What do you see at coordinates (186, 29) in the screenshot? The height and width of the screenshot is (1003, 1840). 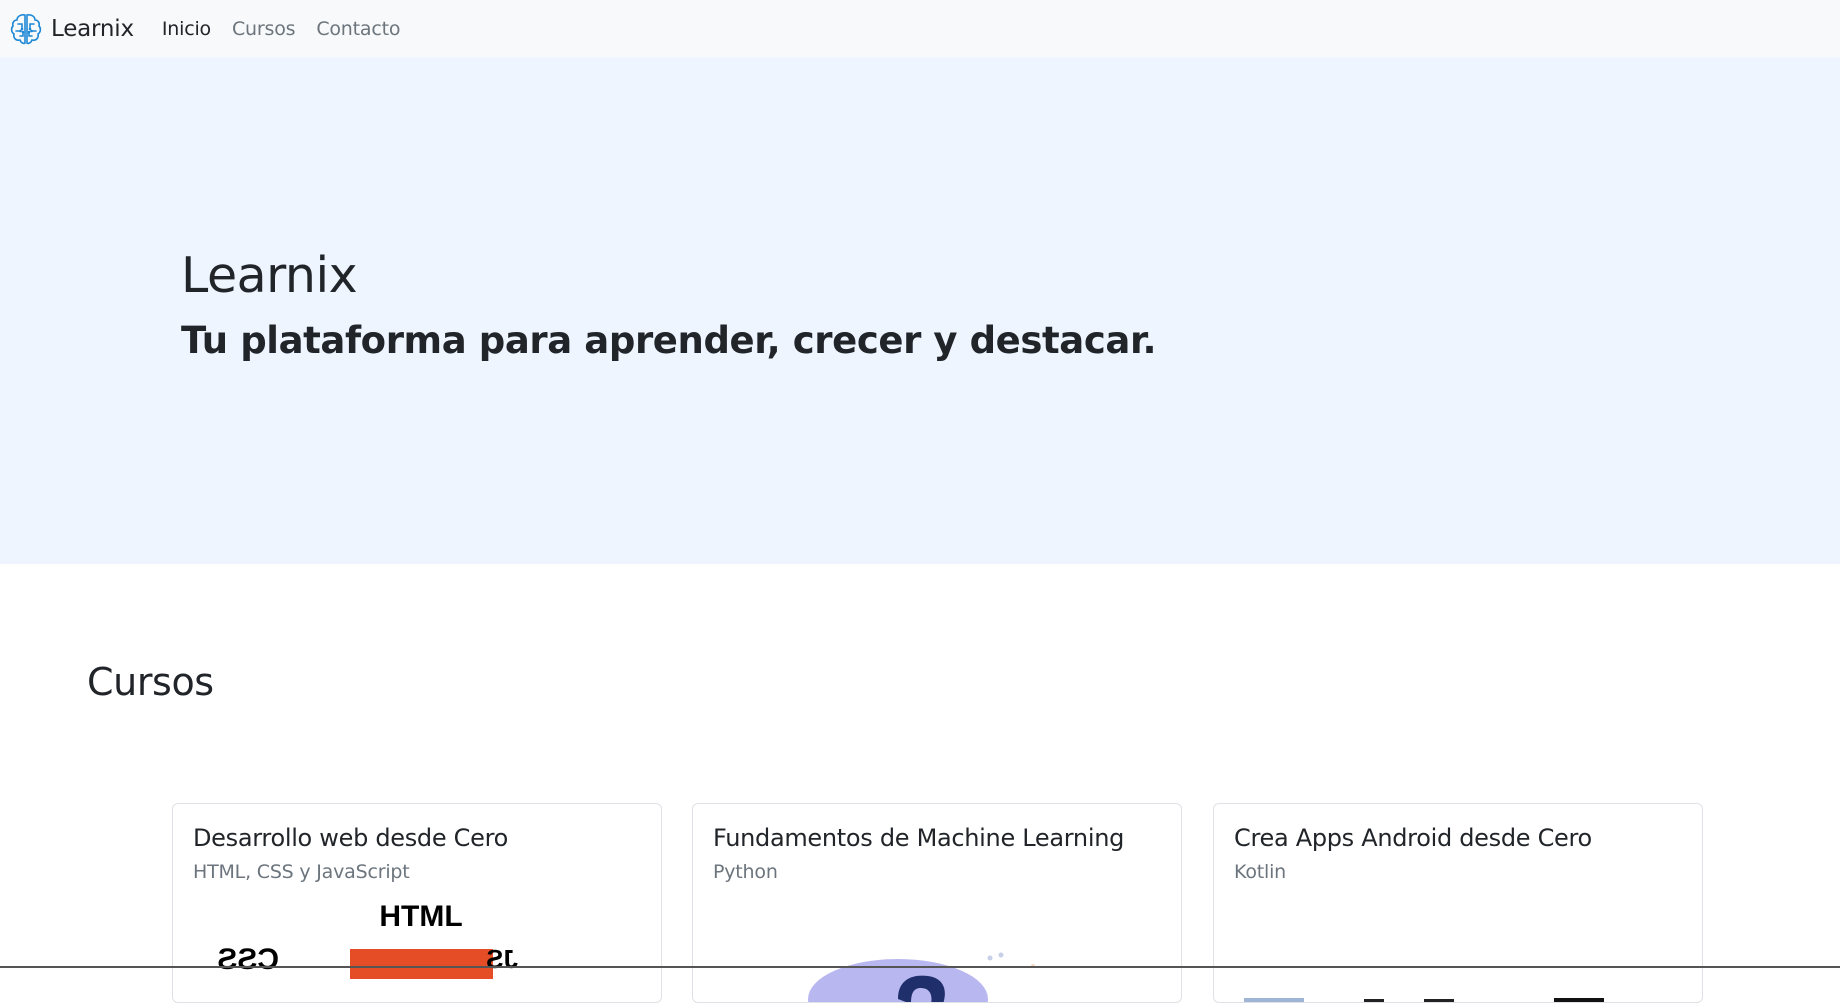 I see `nav-link-inicio: Inicio` at bounding box center [186, 29].